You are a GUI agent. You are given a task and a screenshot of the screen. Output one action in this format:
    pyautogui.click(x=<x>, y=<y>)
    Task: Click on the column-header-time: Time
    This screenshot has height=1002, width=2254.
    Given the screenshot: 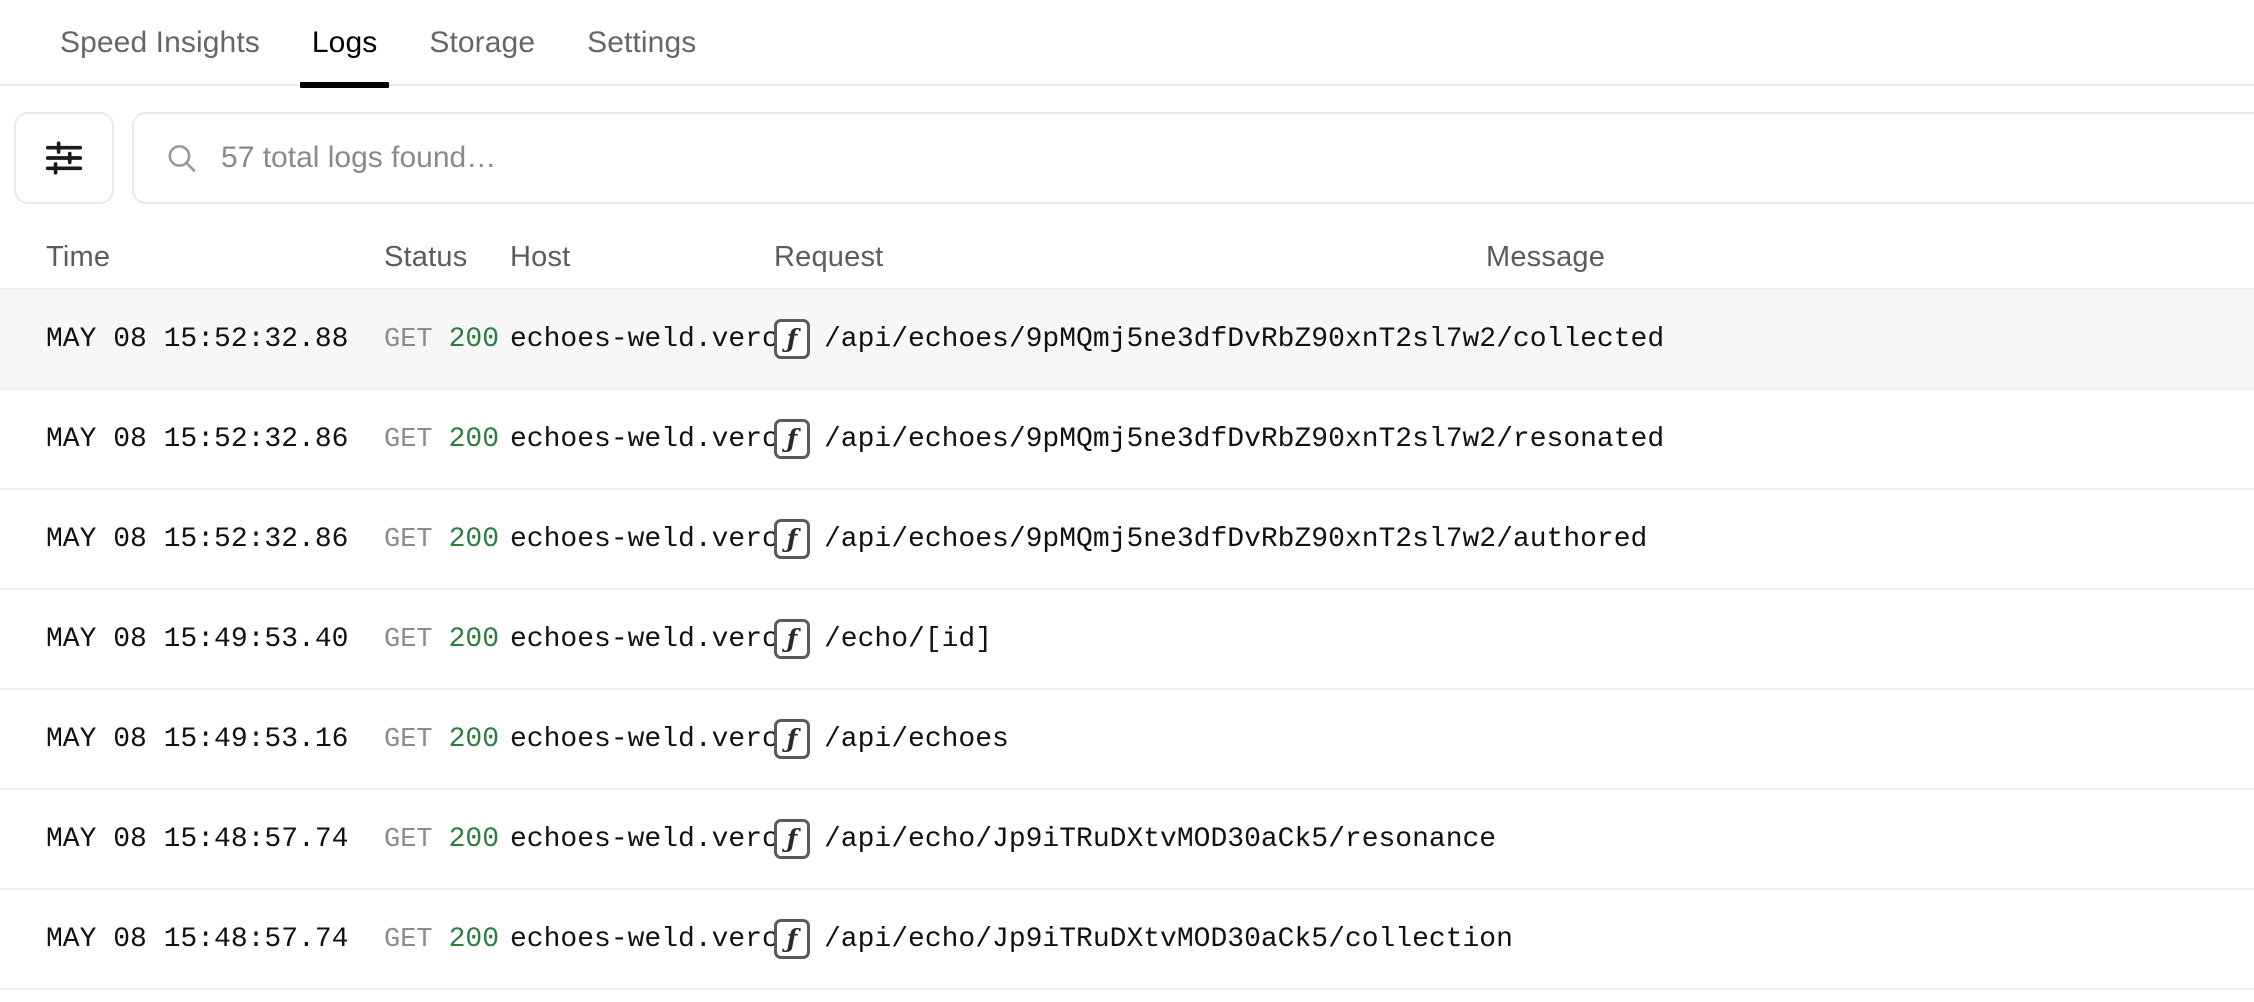 What is the action you would take?
    pyautogui.click(x=215, y=257)
    